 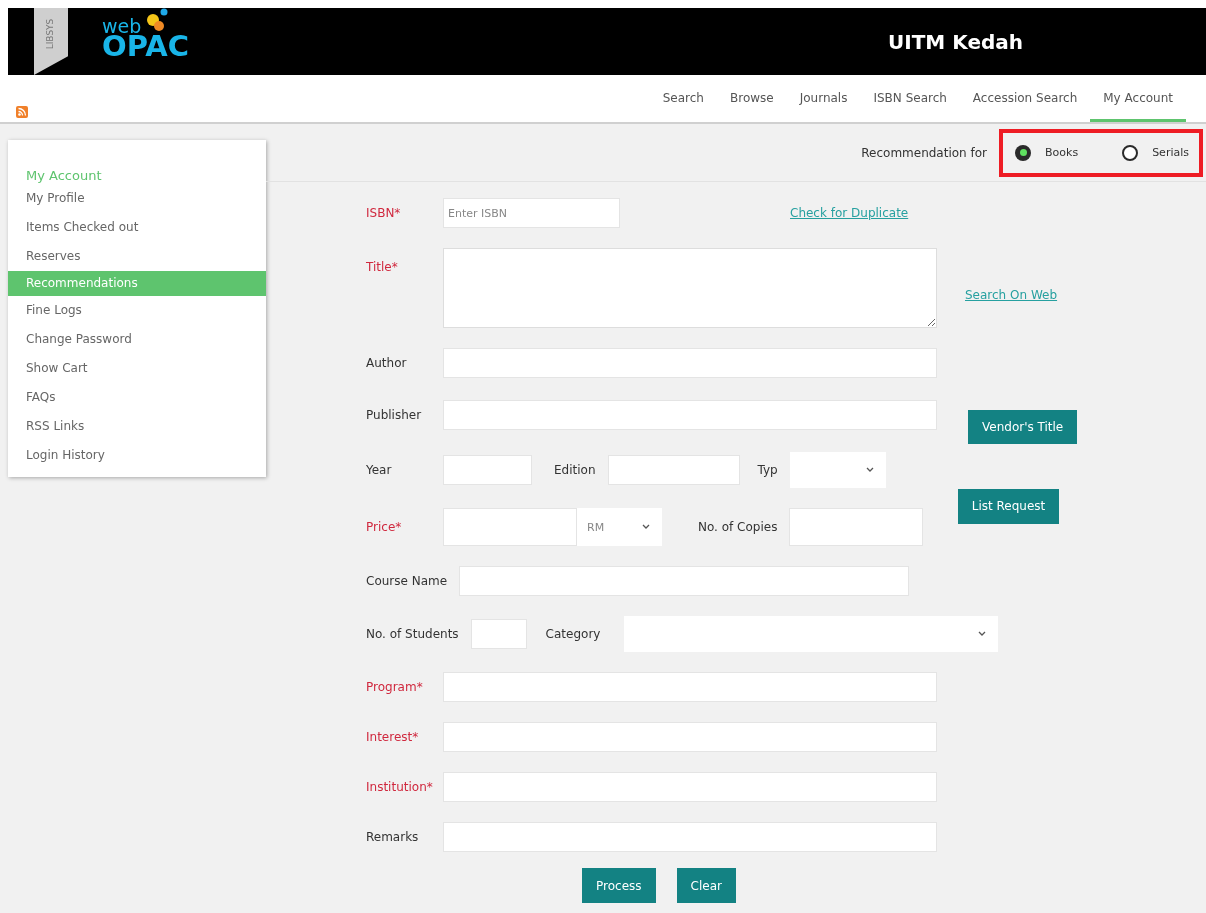 I want to click on radio-option: Serials, so click(x=1155, y=152).